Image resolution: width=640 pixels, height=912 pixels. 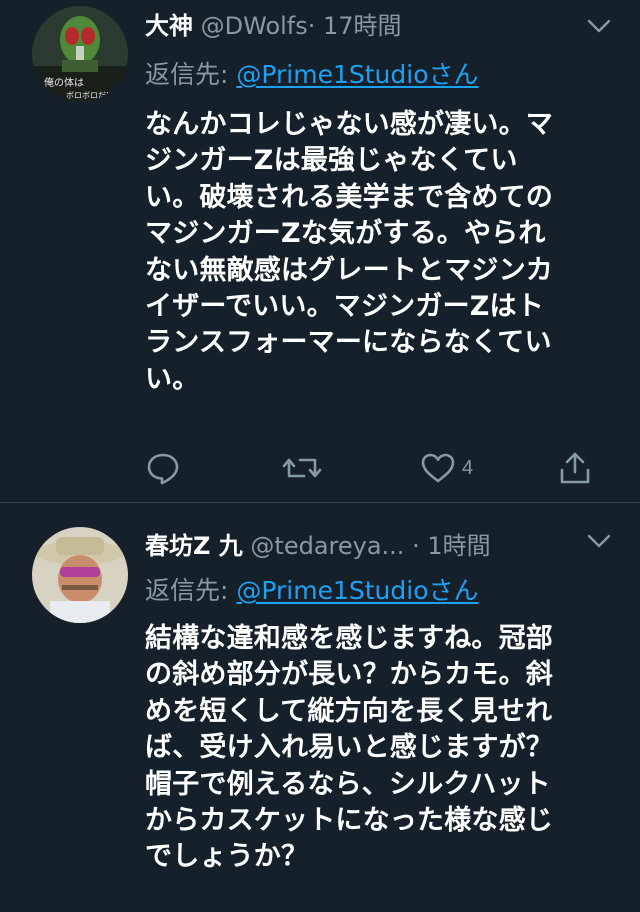 What do you see at coordinates (349, 270) in the screenshot?
I see `tweet-text-line: ない無敵感はグレートとマジンカ` at bounding box center [349, 270].